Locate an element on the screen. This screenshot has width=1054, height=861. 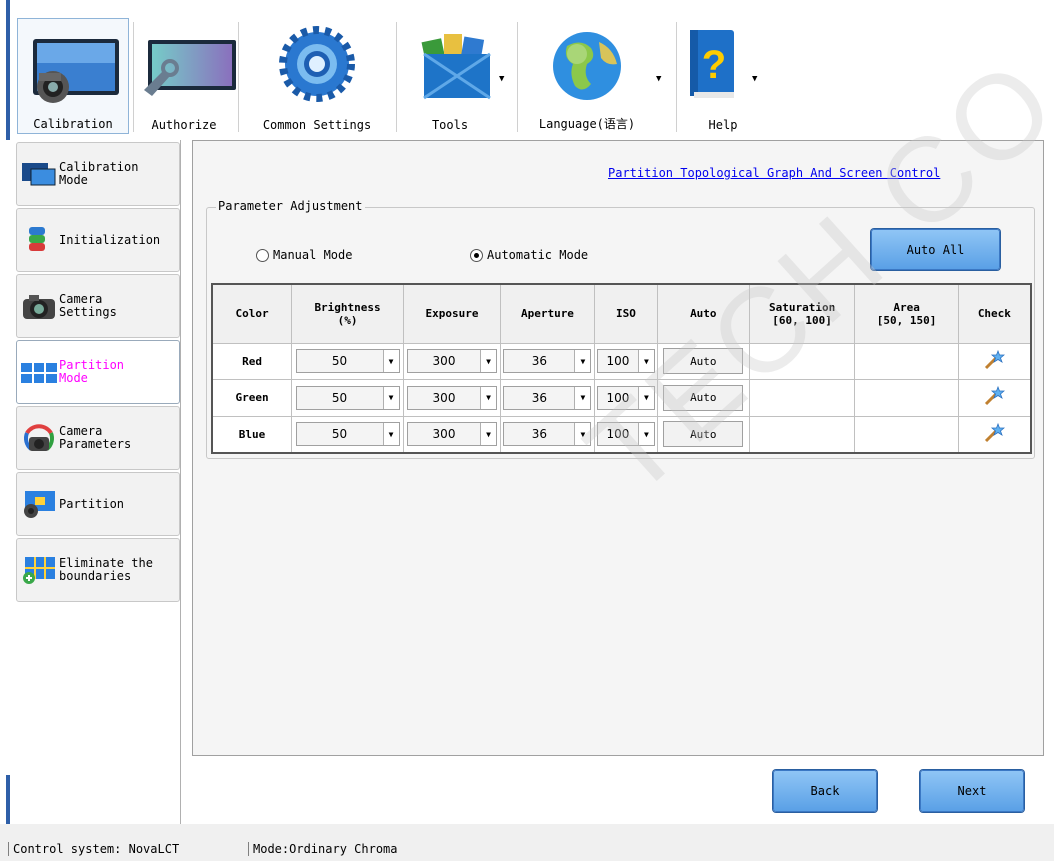
nav-camera-parameters-label: Camera Parameters is located at coordinates (95, 437).